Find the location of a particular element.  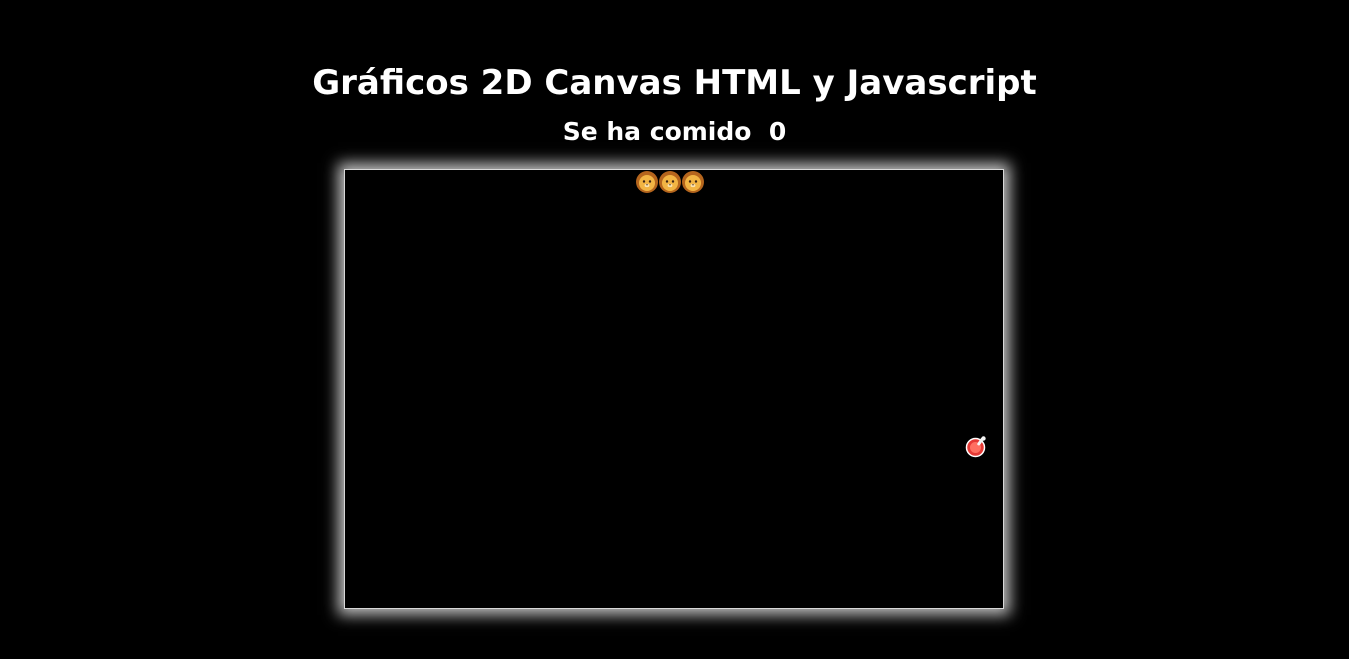

snake-head-lion-icon is located at coordinates (647, 182).